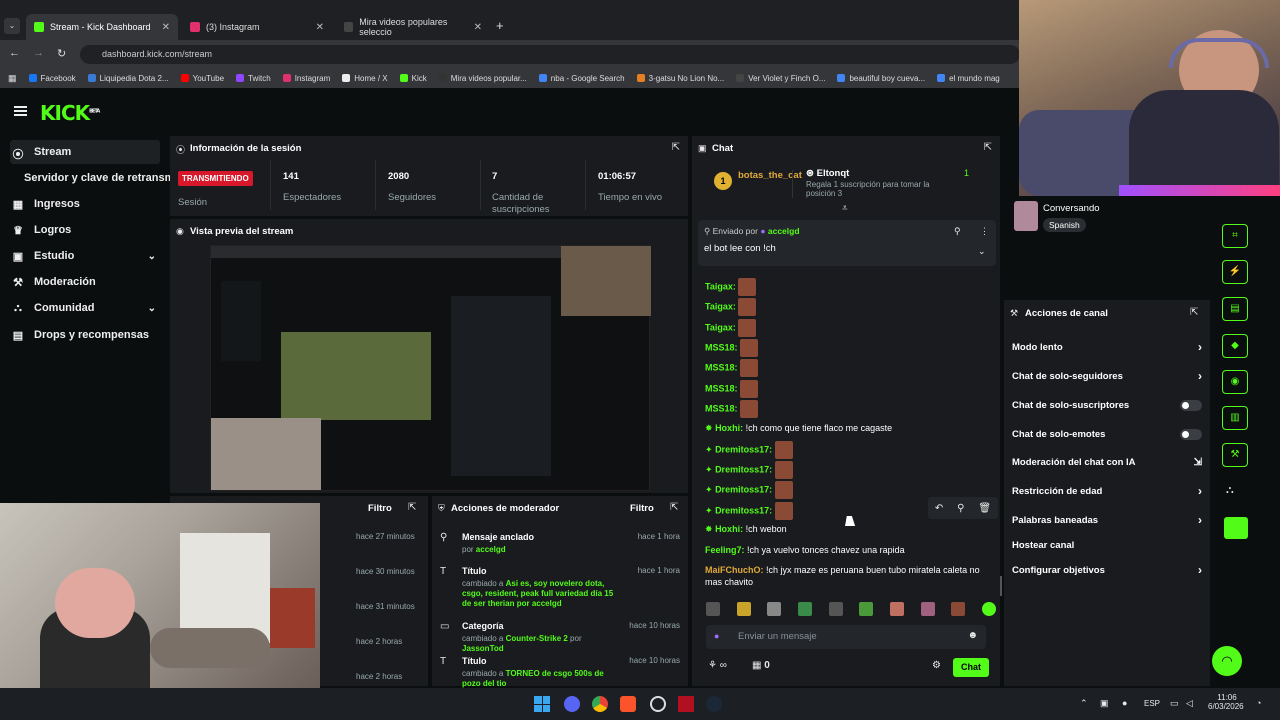 The image size is (1280, 720). What do you see at coordinates (85, 308) in the screenshot?
I see `sidebar-item: ⛬ Comunidad ⌄` at bounding box center [85, 308].